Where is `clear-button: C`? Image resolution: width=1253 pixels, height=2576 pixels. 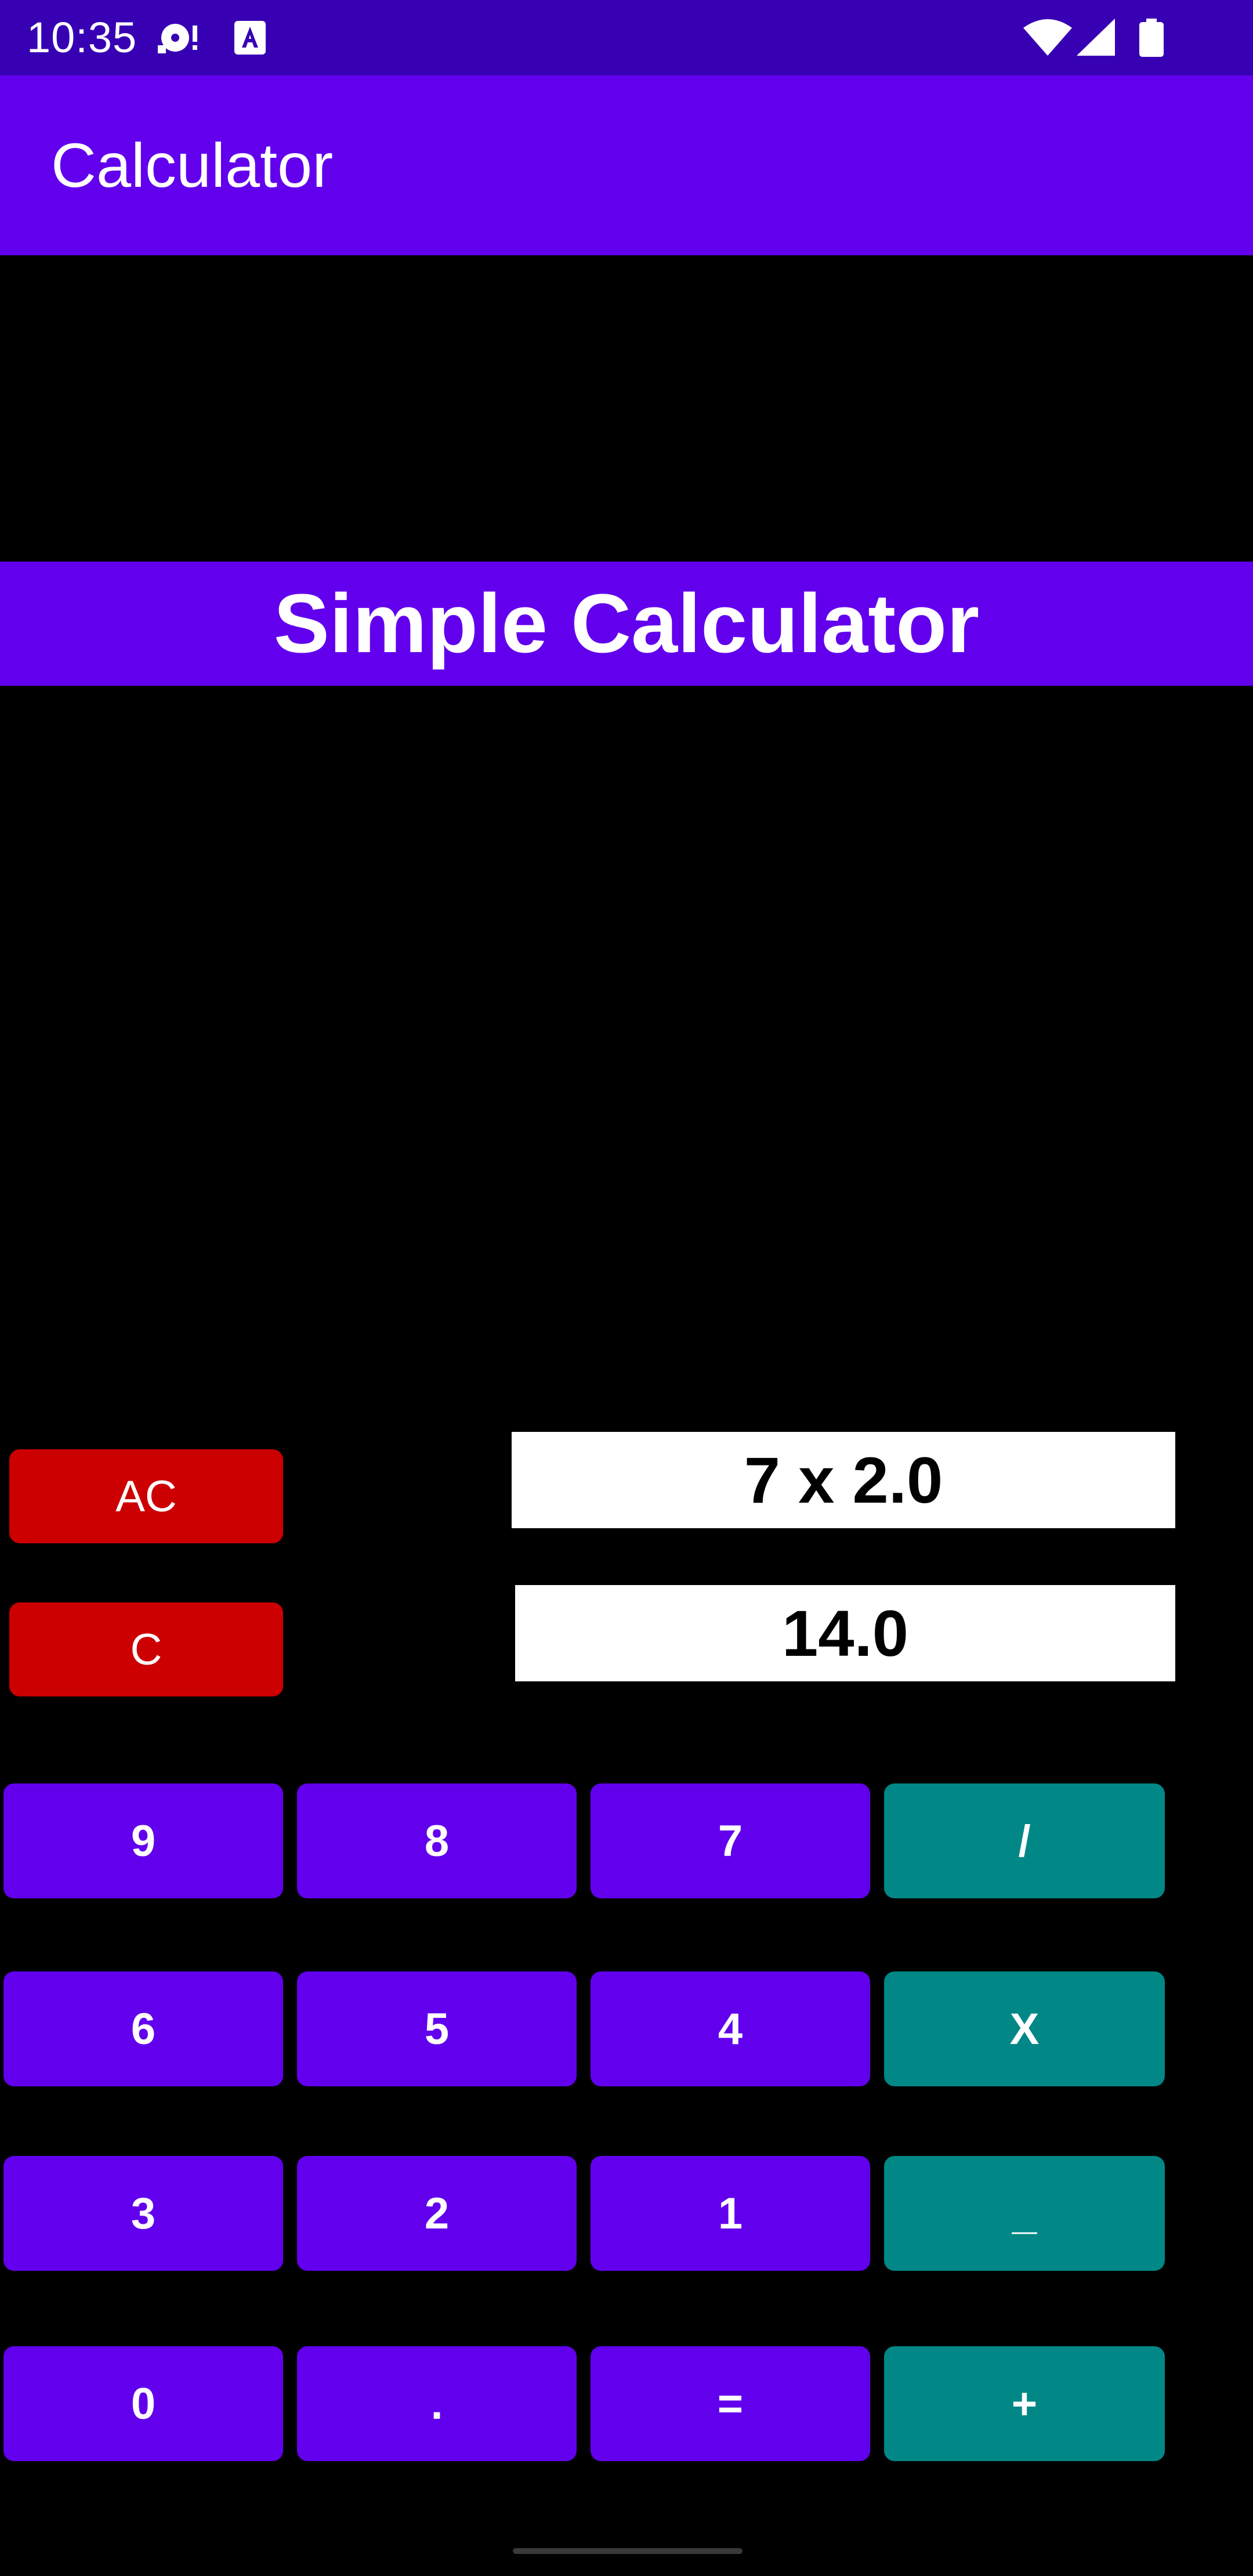
clear-button: C is located at coordinates (146, 1649).